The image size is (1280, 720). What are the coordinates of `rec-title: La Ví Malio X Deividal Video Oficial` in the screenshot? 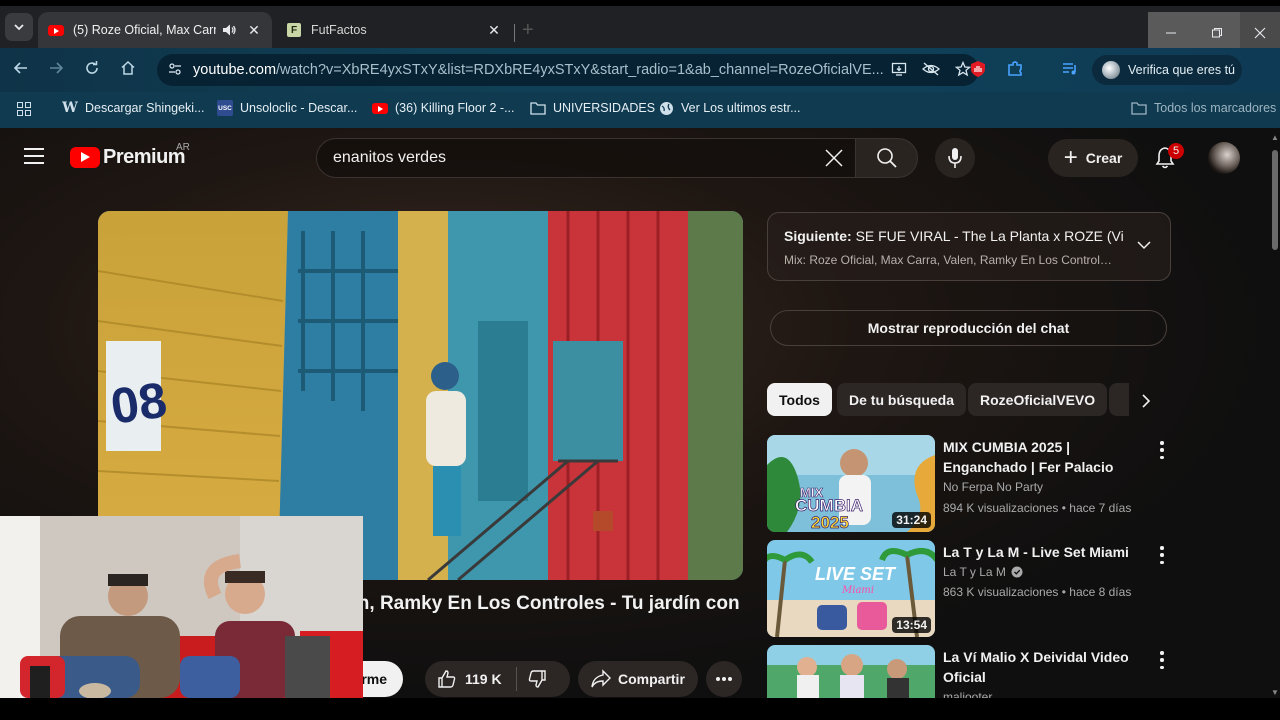 It's located at (1045, 667).